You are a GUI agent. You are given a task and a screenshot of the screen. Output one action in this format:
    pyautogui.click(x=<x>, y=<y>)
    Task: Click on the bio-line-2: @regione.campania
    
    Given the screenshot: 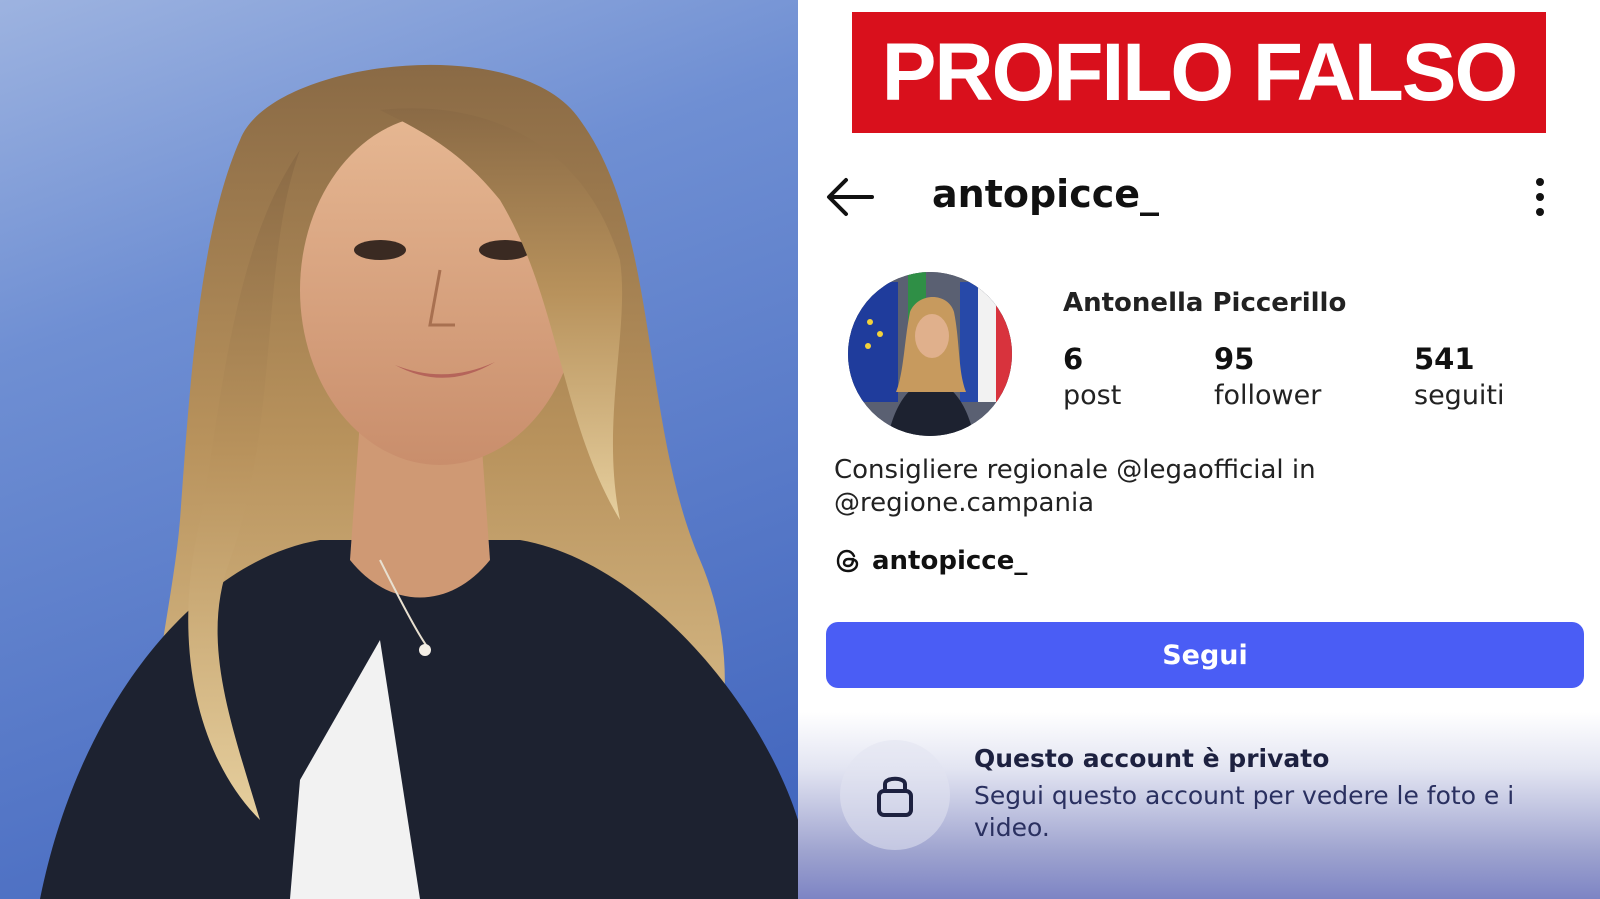 What is the action you would take?
    pyautogui.click(x=964, y=503)
    